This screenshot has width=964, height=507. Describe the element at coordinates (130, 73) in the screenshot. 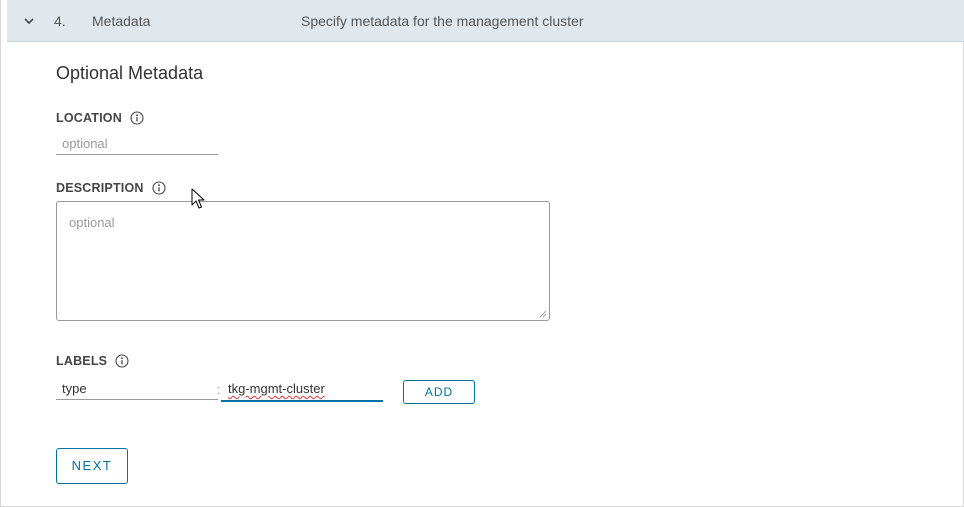

I see `section-title: Optional Metadata` at that location.